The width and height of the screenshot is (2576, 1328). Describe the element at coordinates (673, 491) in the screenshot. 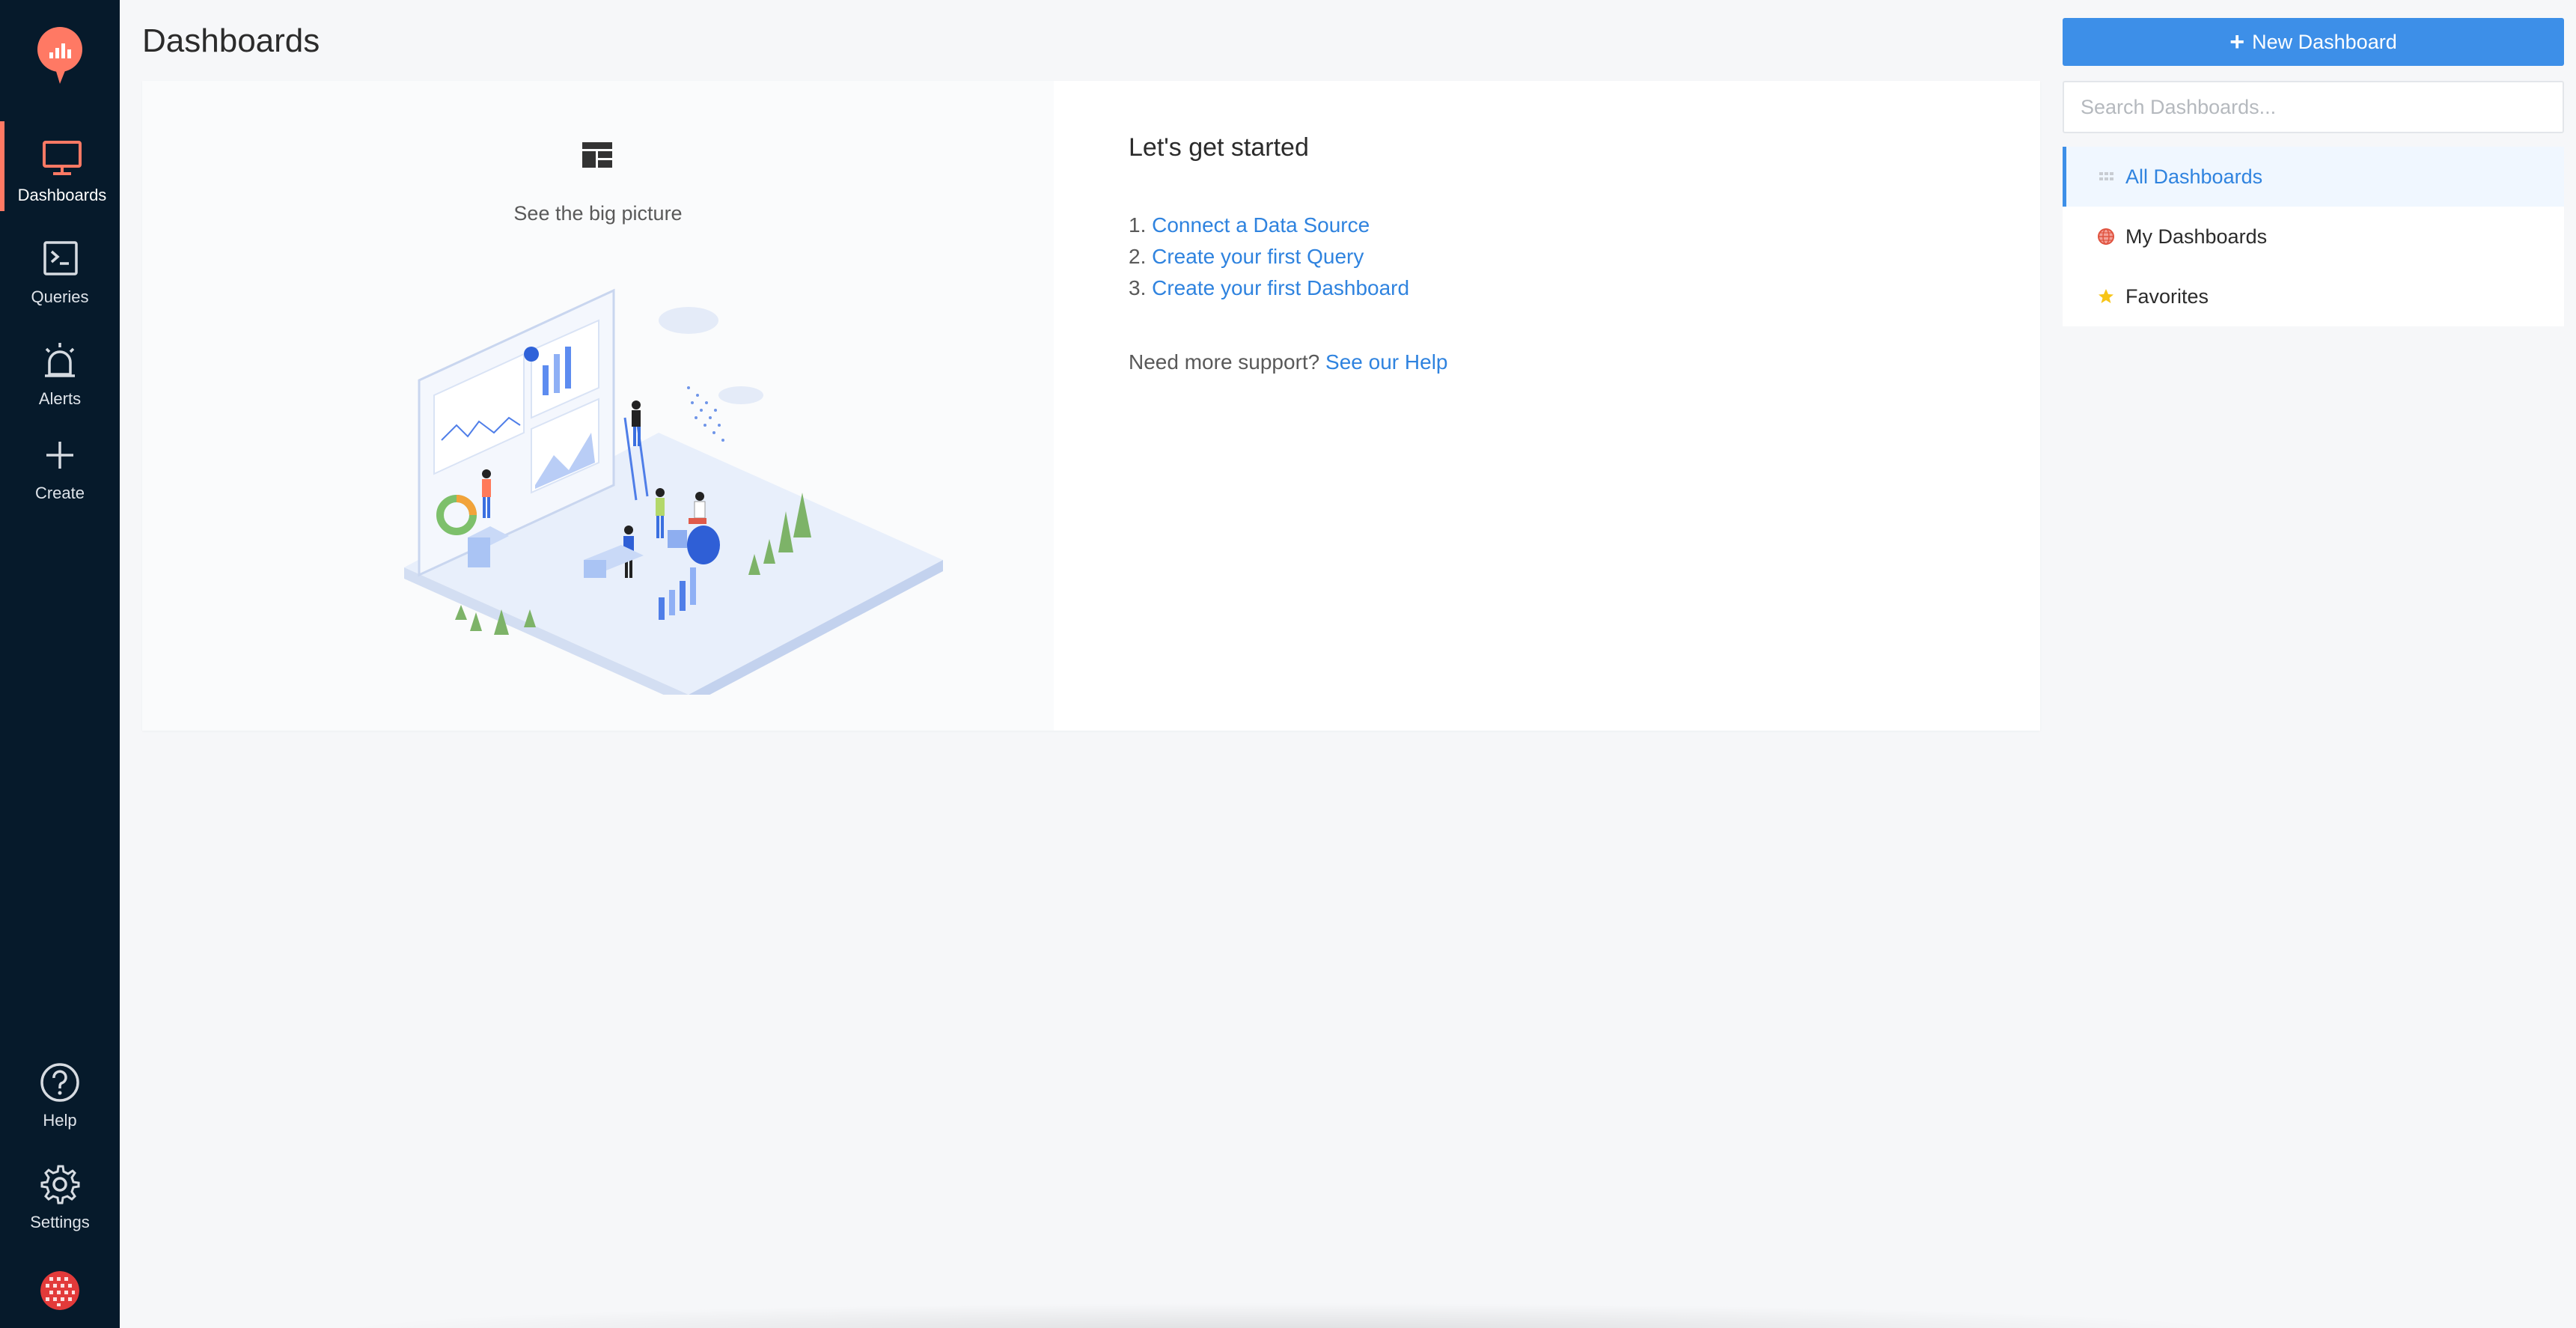

I see `analytics-illustration` at that location.